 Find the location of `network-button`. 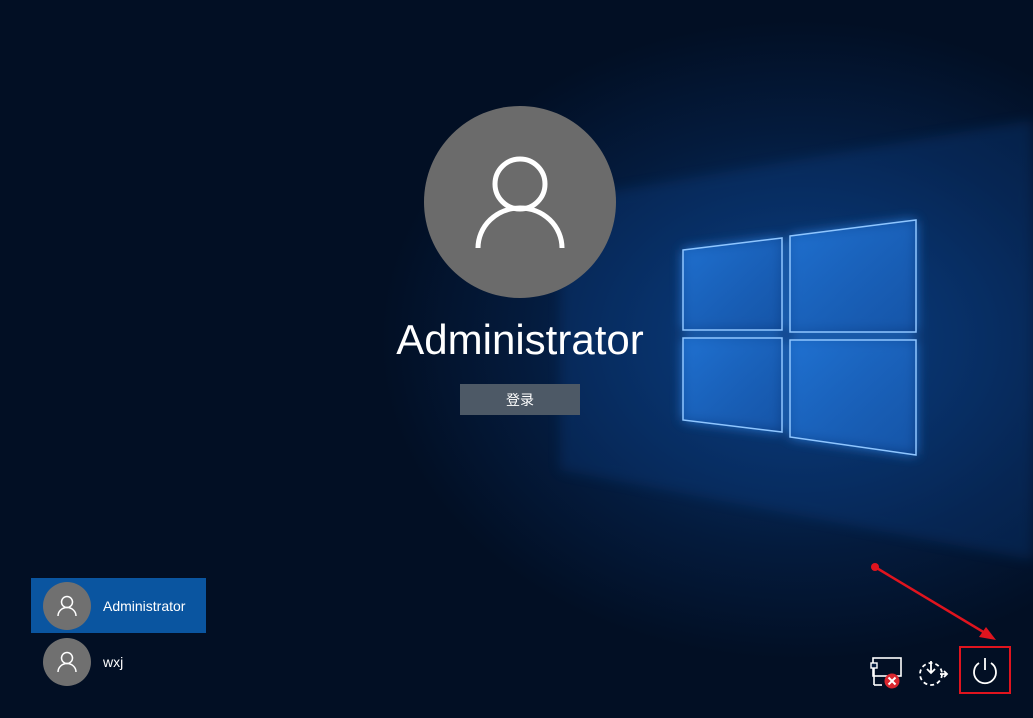

network-button is located at coordinates (886, 672).